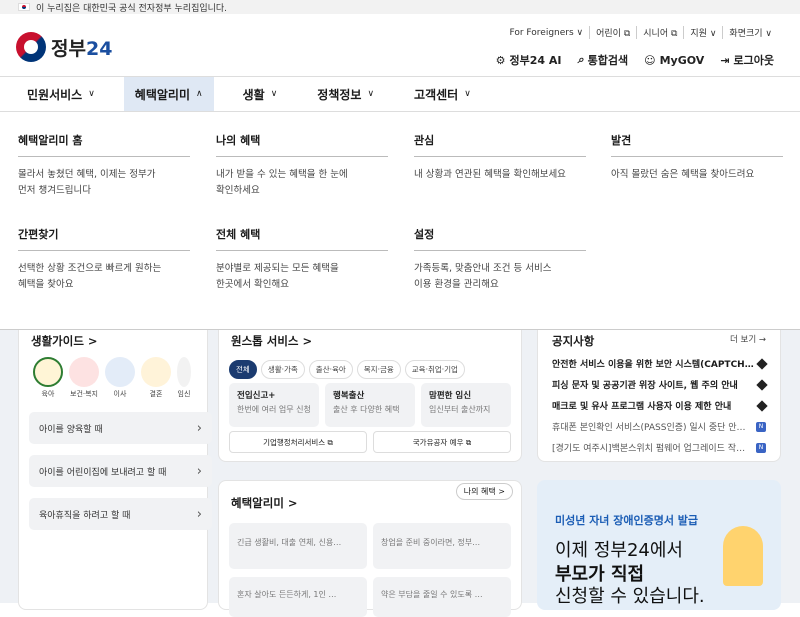 The height and width of the screenshot is (617, 800). I want to click on menu-discover: 발견 아직 몰랐던 숨은 혜택을 찾아드려요, so click(697, 157).